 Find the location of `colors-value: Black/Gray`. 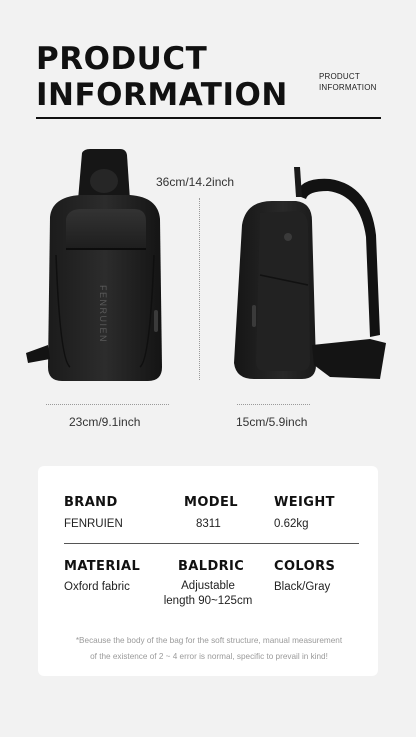

colors-value: Black/Gray is located at coordinates (302, 587).